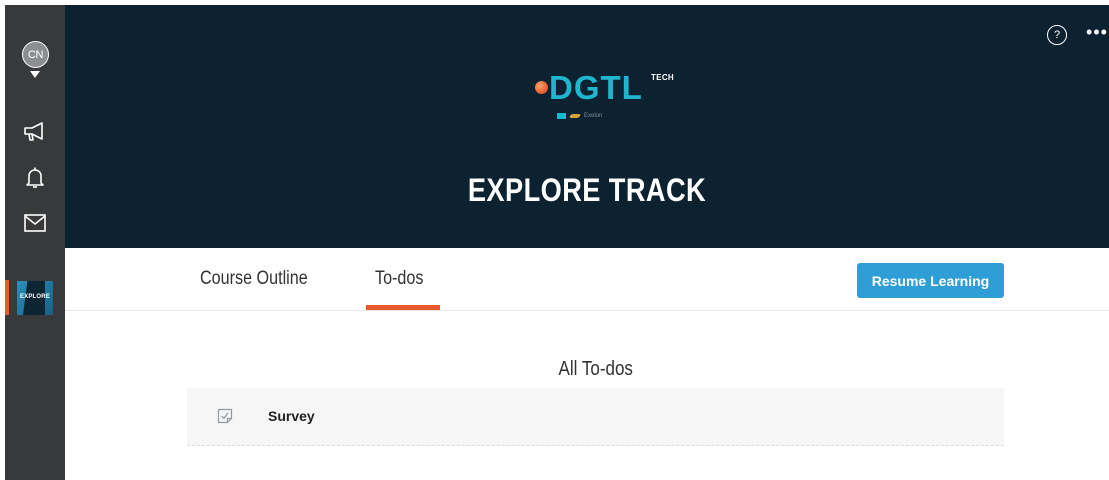 Image resolution: width=1109 pixels, height=480 pixels. I want to click on logo-superscript: TECH, so click(662, 77).